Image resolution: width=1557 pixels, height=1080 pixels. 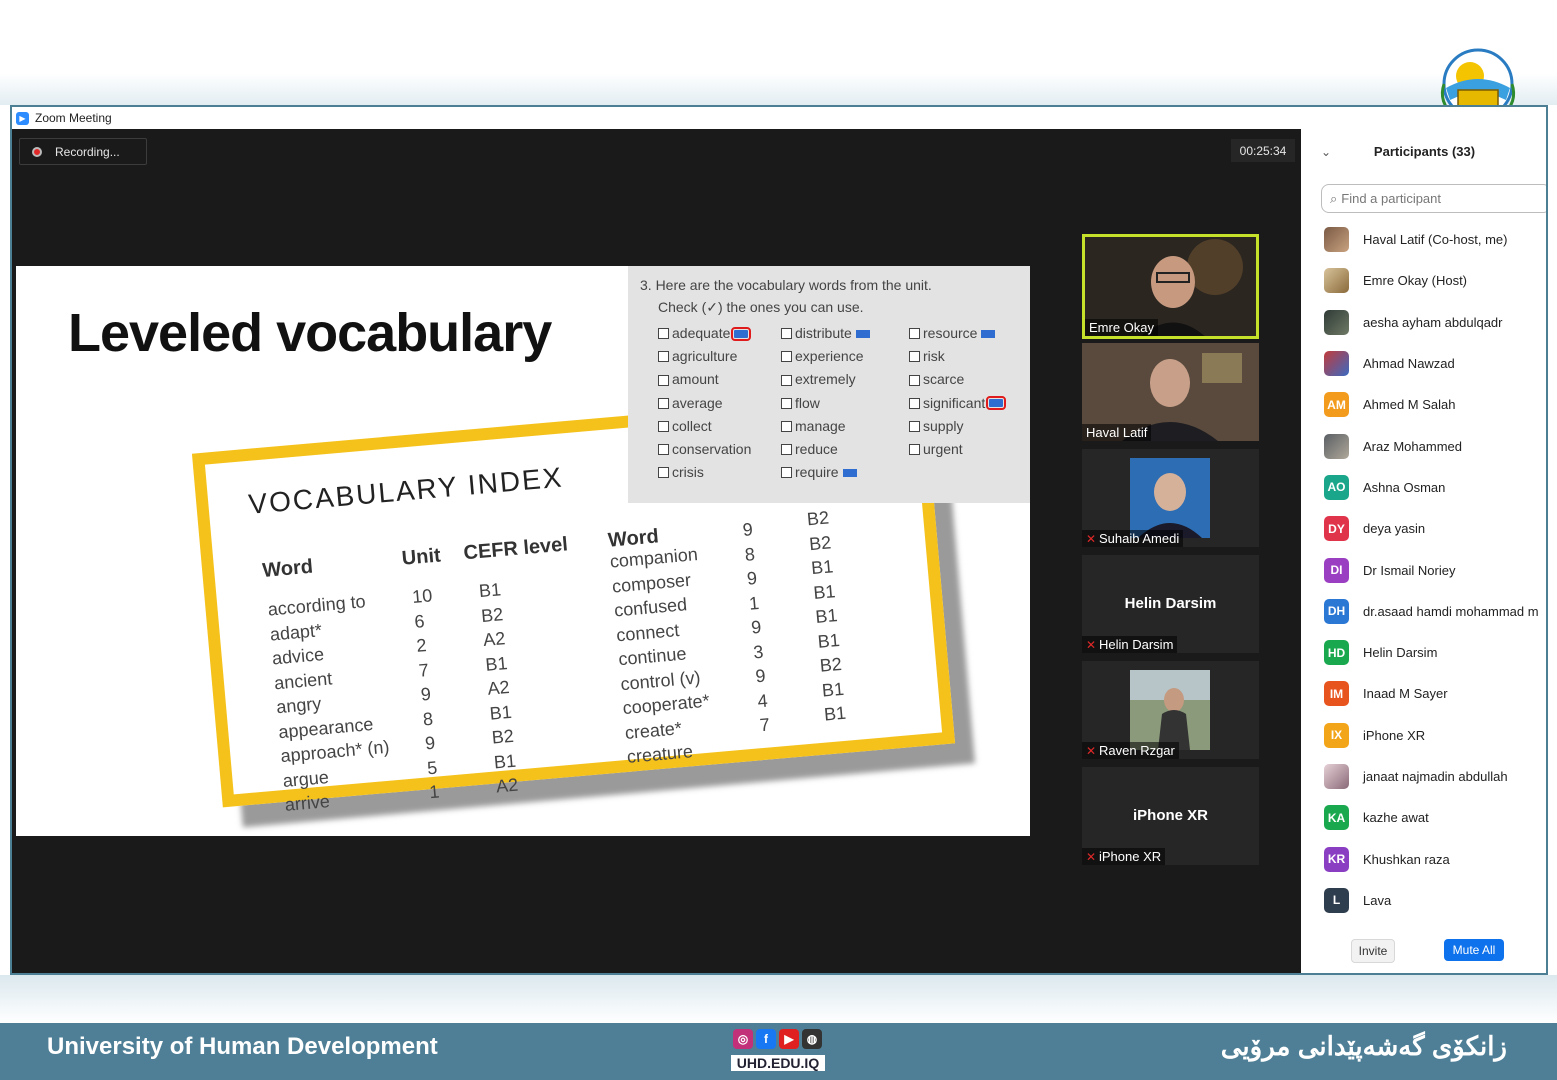 I want to click on checkbox-item: extremely, so click(x=825, y=379).